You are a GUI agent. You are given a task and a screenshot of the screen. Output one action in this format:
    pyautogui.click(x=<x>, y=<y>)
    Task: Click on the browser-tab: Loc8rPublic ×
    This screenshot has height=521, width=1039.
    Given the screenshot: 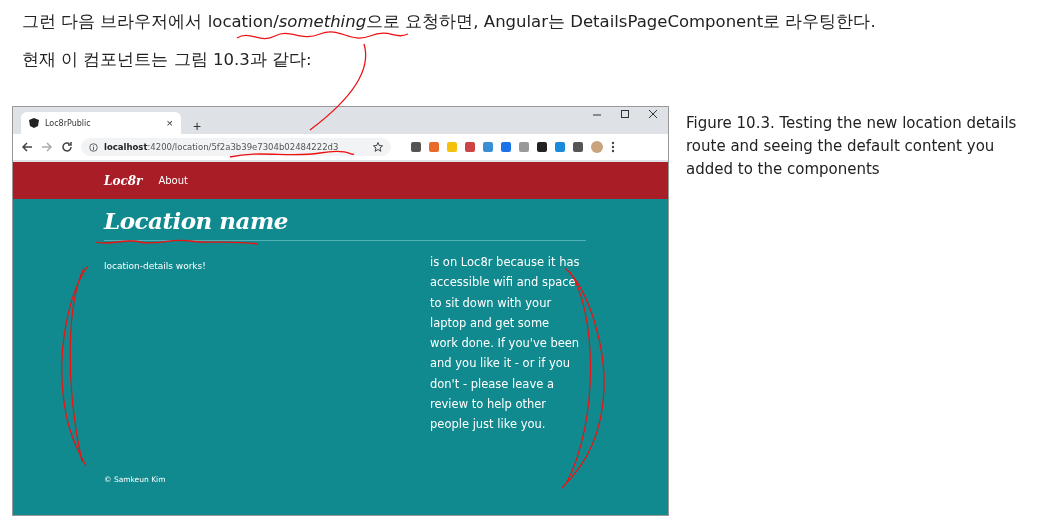 What is the action you would take?
    pyautogui.click(x=101, y=123)
    